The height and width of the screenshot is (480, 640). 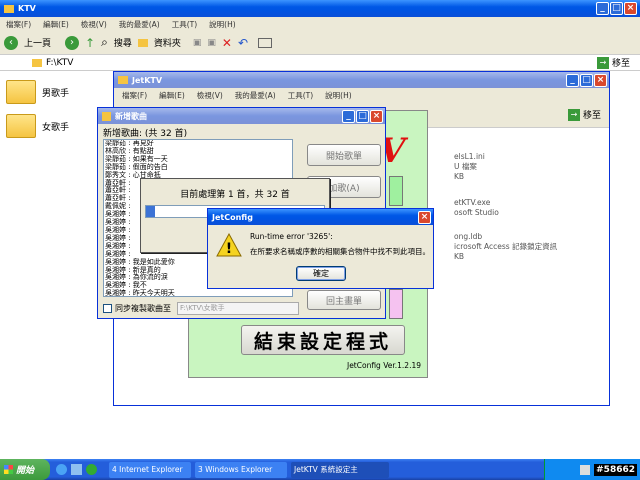 I want to click on jetktv-menubar: 檔案(F) 編輯(E) 檢視(V) 我的最愛(A) 工具(T) 說明(H), so click(x=361, y=95).